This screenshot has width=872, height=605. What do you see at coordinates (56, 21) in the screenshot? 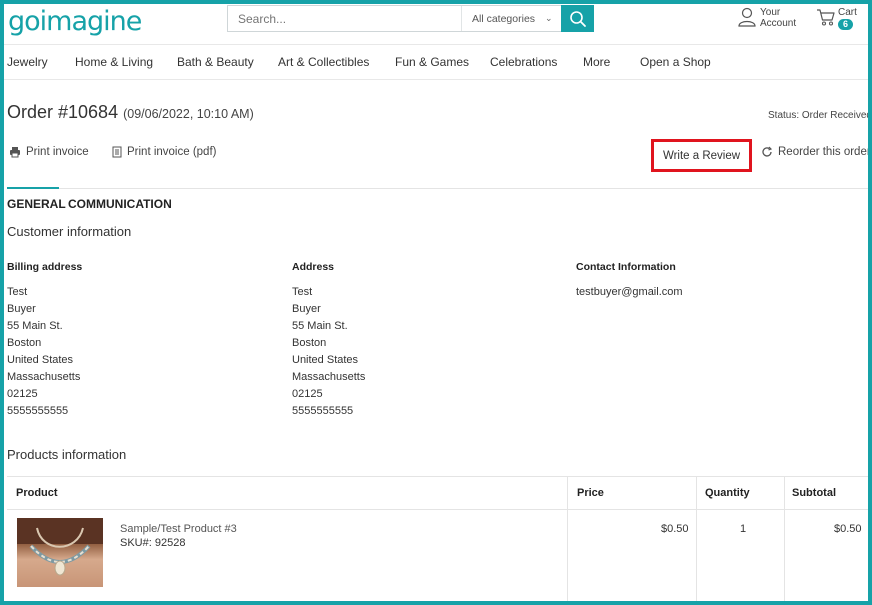
I see `logo-mid: im` at bounding box center [56, 21].